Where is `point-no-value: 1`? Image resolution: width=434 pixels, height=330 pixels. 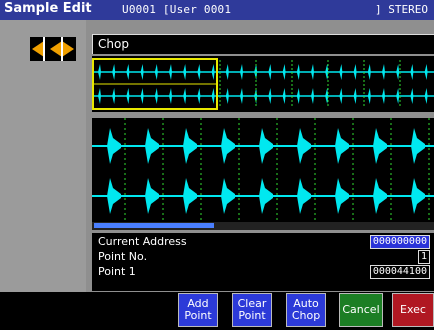 point-no-value: 1 is located at coordinates (423, 257).